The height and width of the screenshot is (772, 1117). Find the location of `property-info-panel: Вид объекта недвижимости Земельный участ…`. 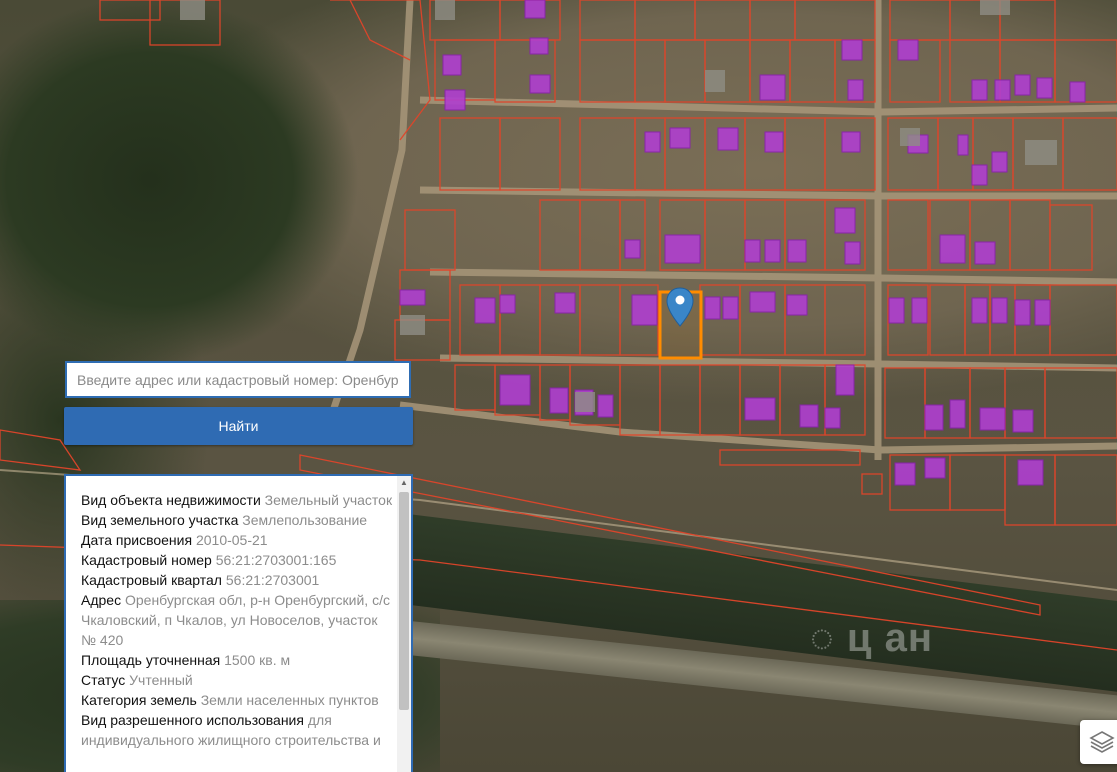

property-info-panel: Вид объекта недвижимости Земельный участ… is located at coordinates (238, 623).